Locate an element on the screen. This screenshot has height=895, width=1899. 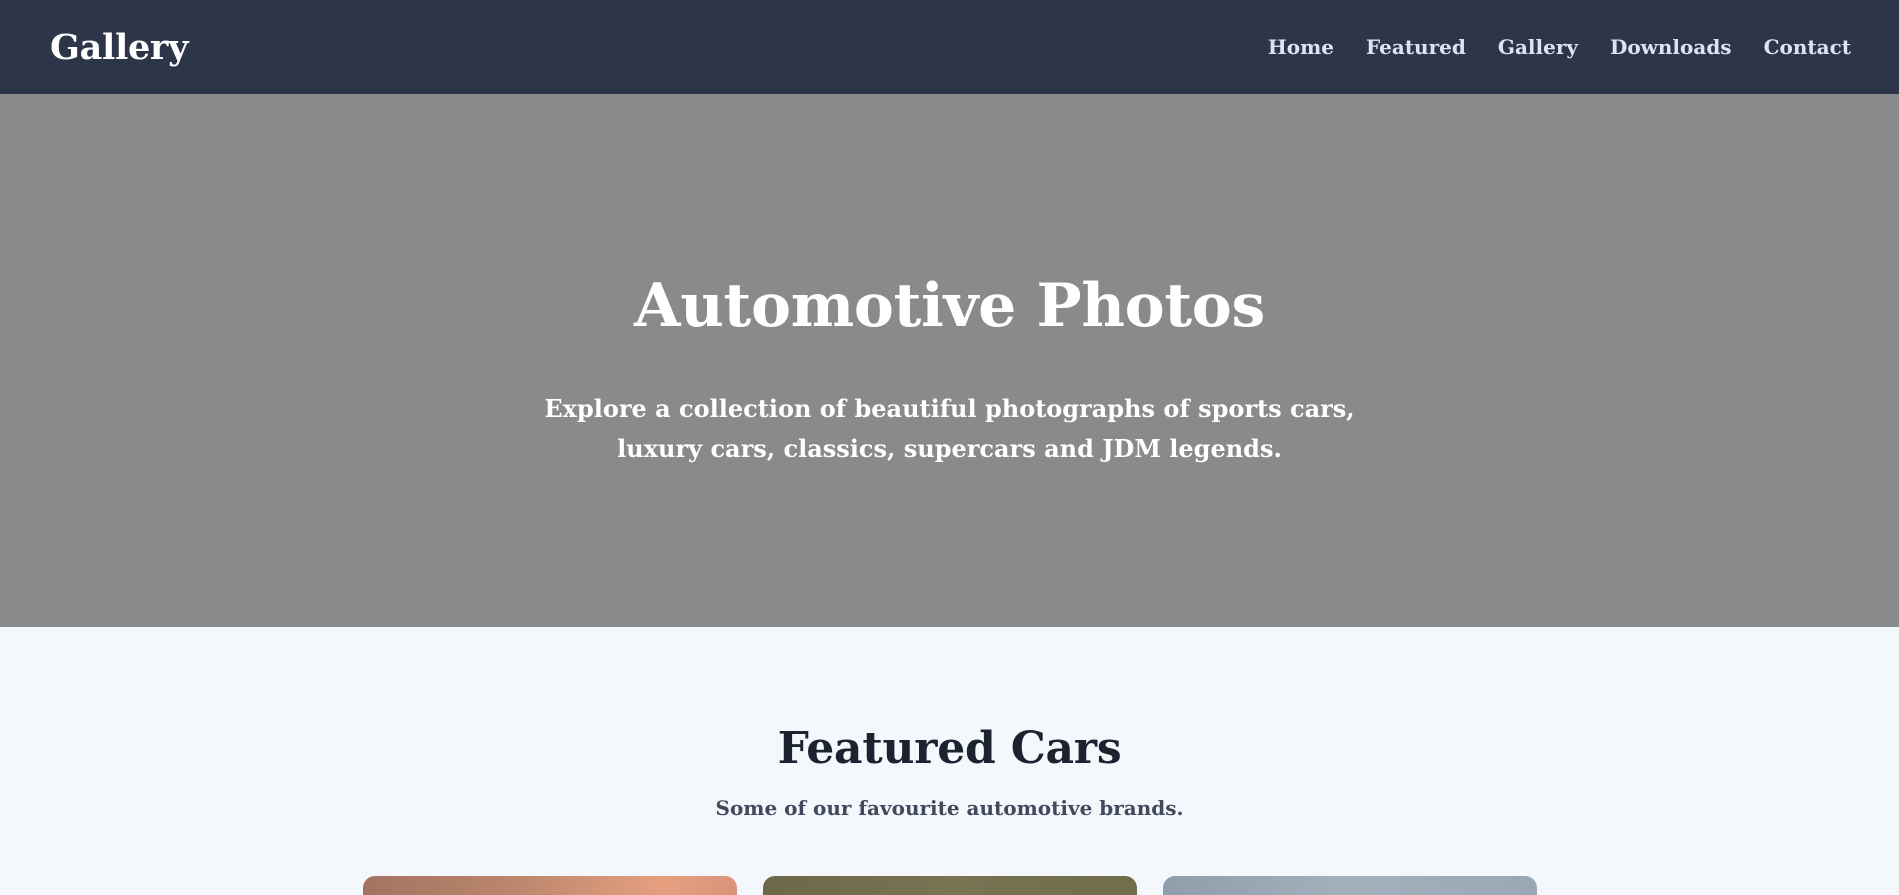
nav-links: Home Featured Gallery Downloads Contact is located at coordinates (1559, 47).